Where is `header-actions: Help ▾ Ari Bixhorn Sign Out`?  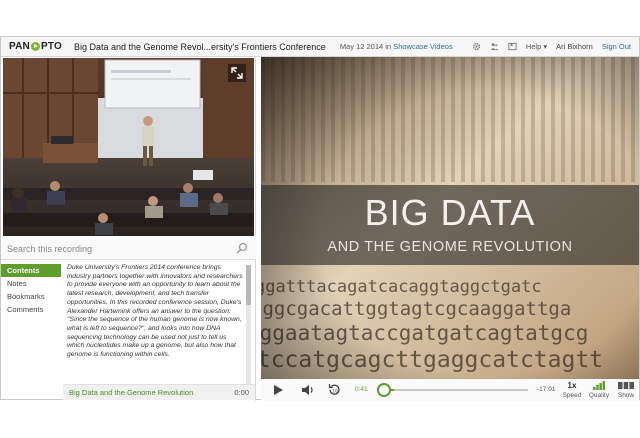 header-actions: Help ▾ Ari Bixhorn Sign Out is located at coordinates (551, 46).